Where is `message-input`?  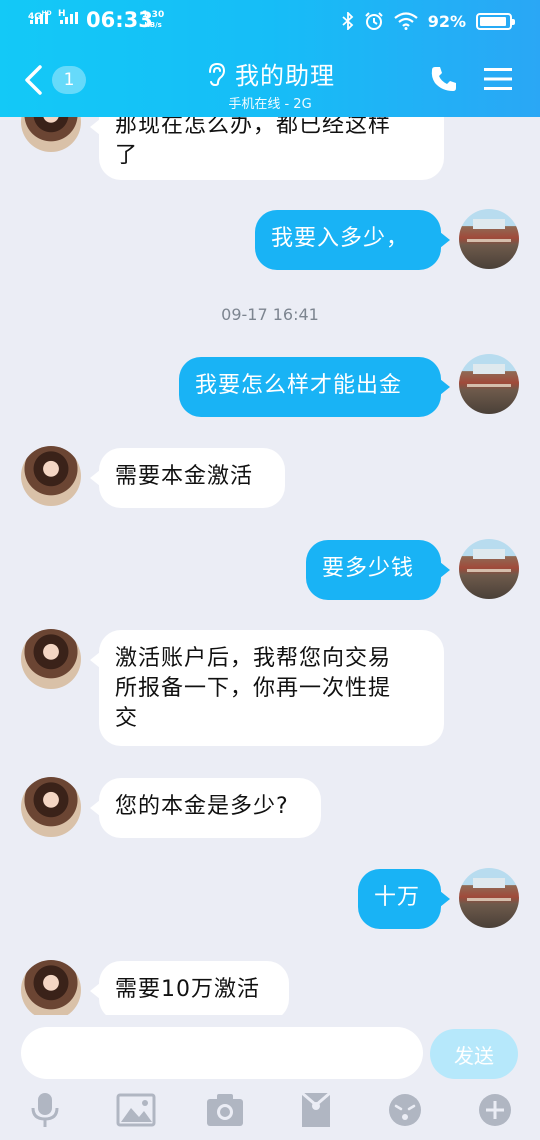
message-input is located at coordinates (222, 1053).